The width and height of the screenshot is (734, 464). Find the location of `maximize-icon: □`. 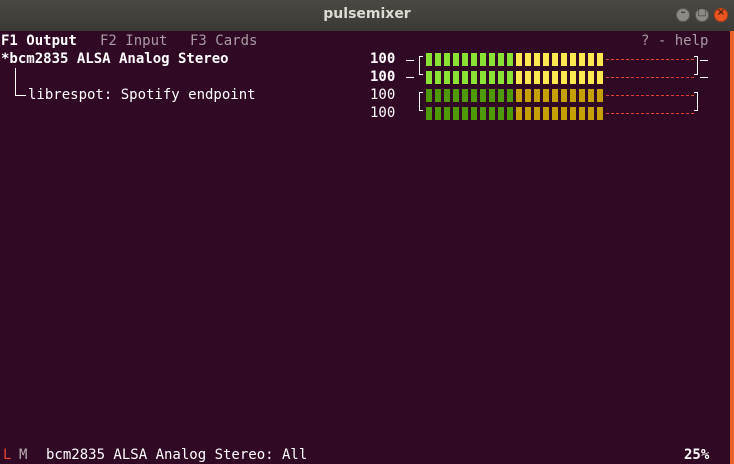

maximize-icon: □ is located at coordinates (702, 12).